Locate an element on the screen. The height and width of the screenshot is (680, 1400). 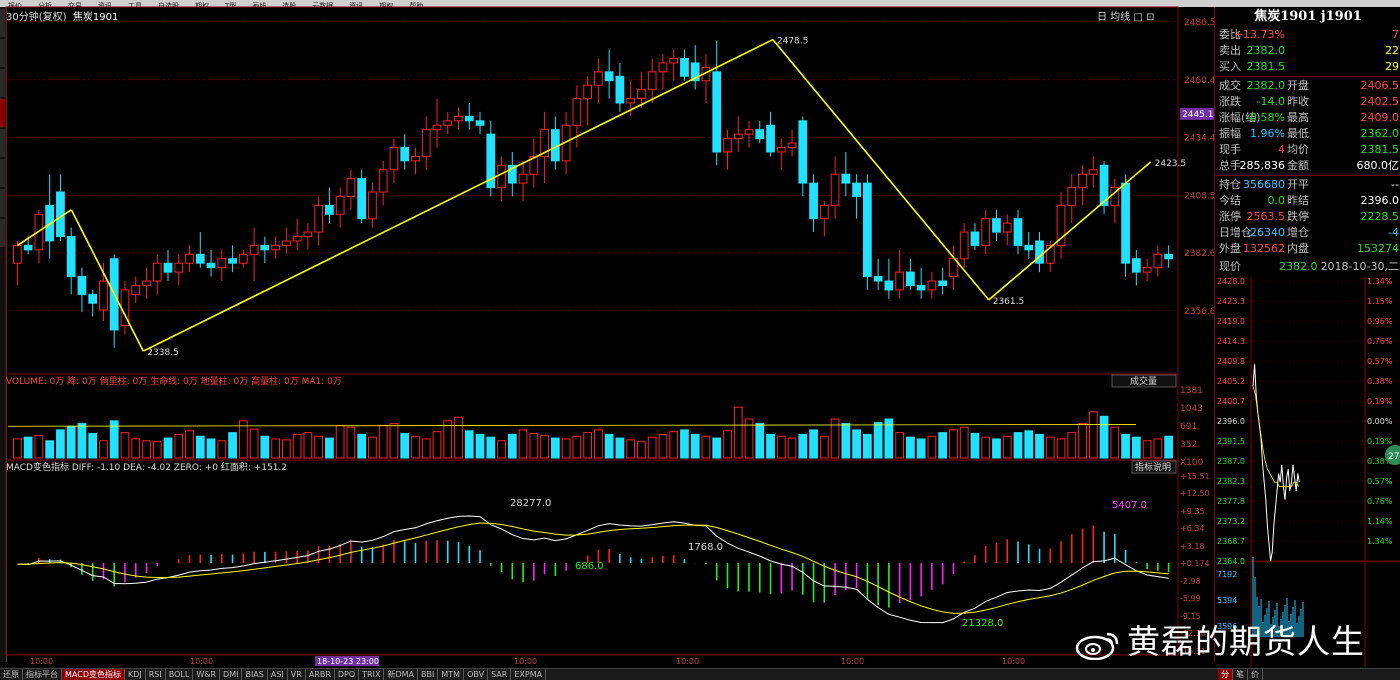
indicator-tab-13: TRIX is located at coordinates (372, 674).